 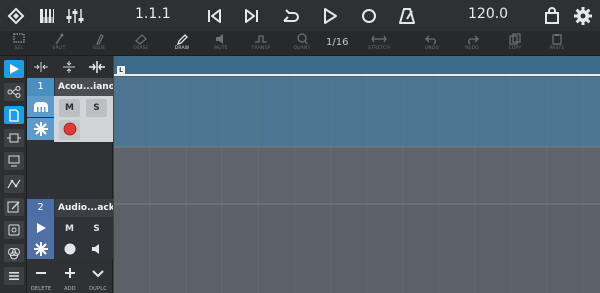 I want to click on track-2: 2 Audio...ack 2 M S, so click(x=70, y=229).